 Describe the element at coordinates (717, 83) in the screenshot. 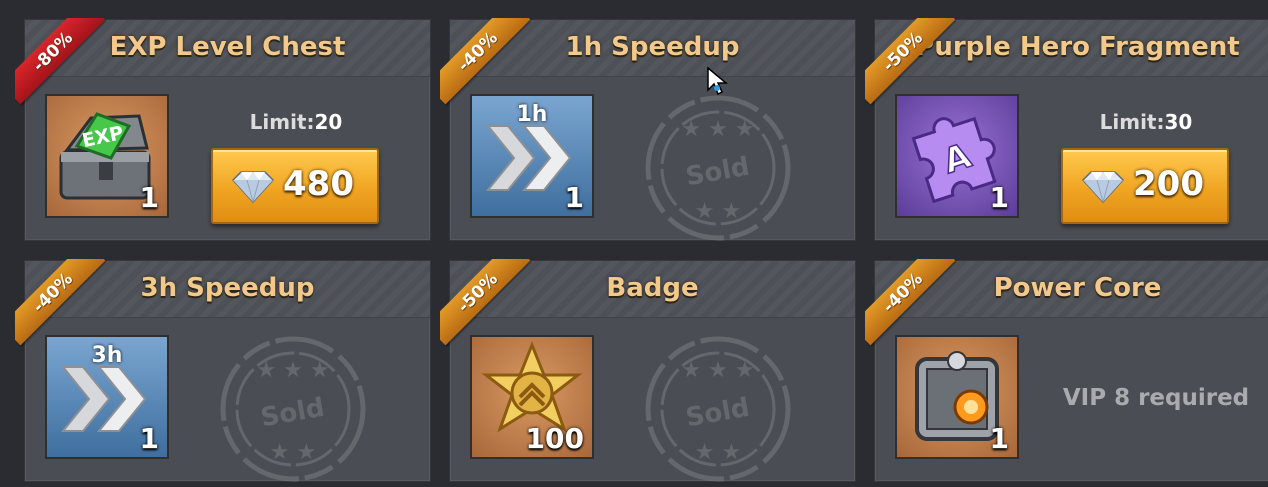

I see `mouse-cursor-icon` at that location.